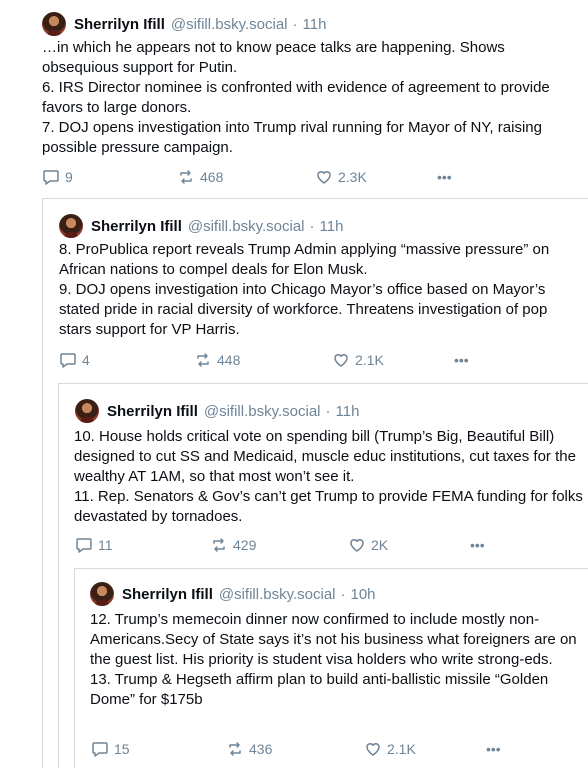 This screenshot has width=588, height=768. I want to click on reply-count: 15, so click(122, 749).